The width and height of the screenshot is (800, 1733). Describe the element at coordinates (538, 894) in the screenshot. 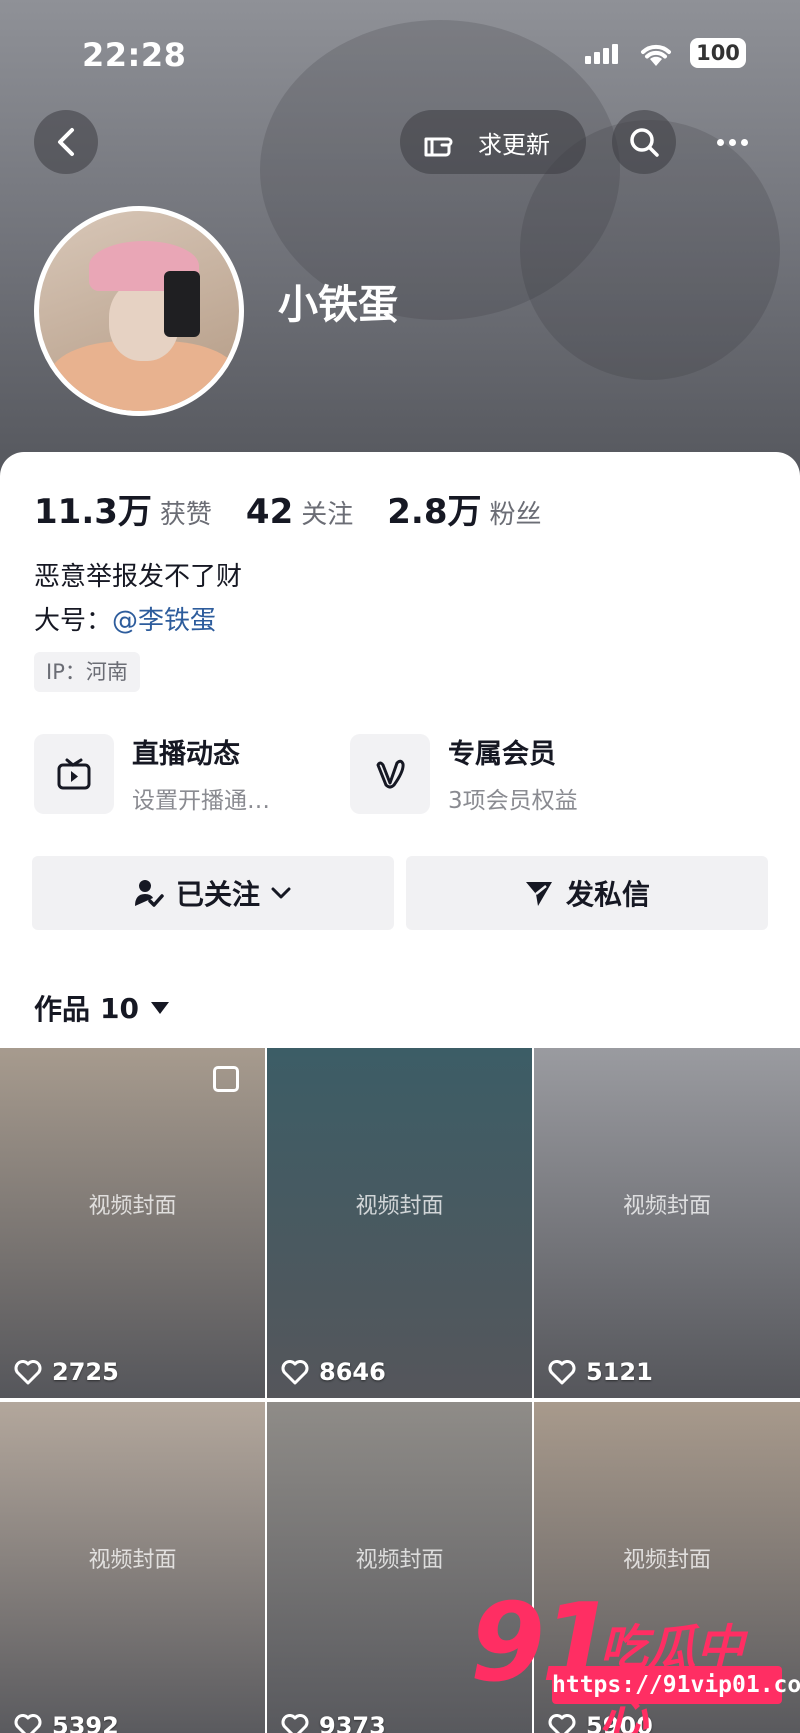

I see `paper-plane-icon` at that location.